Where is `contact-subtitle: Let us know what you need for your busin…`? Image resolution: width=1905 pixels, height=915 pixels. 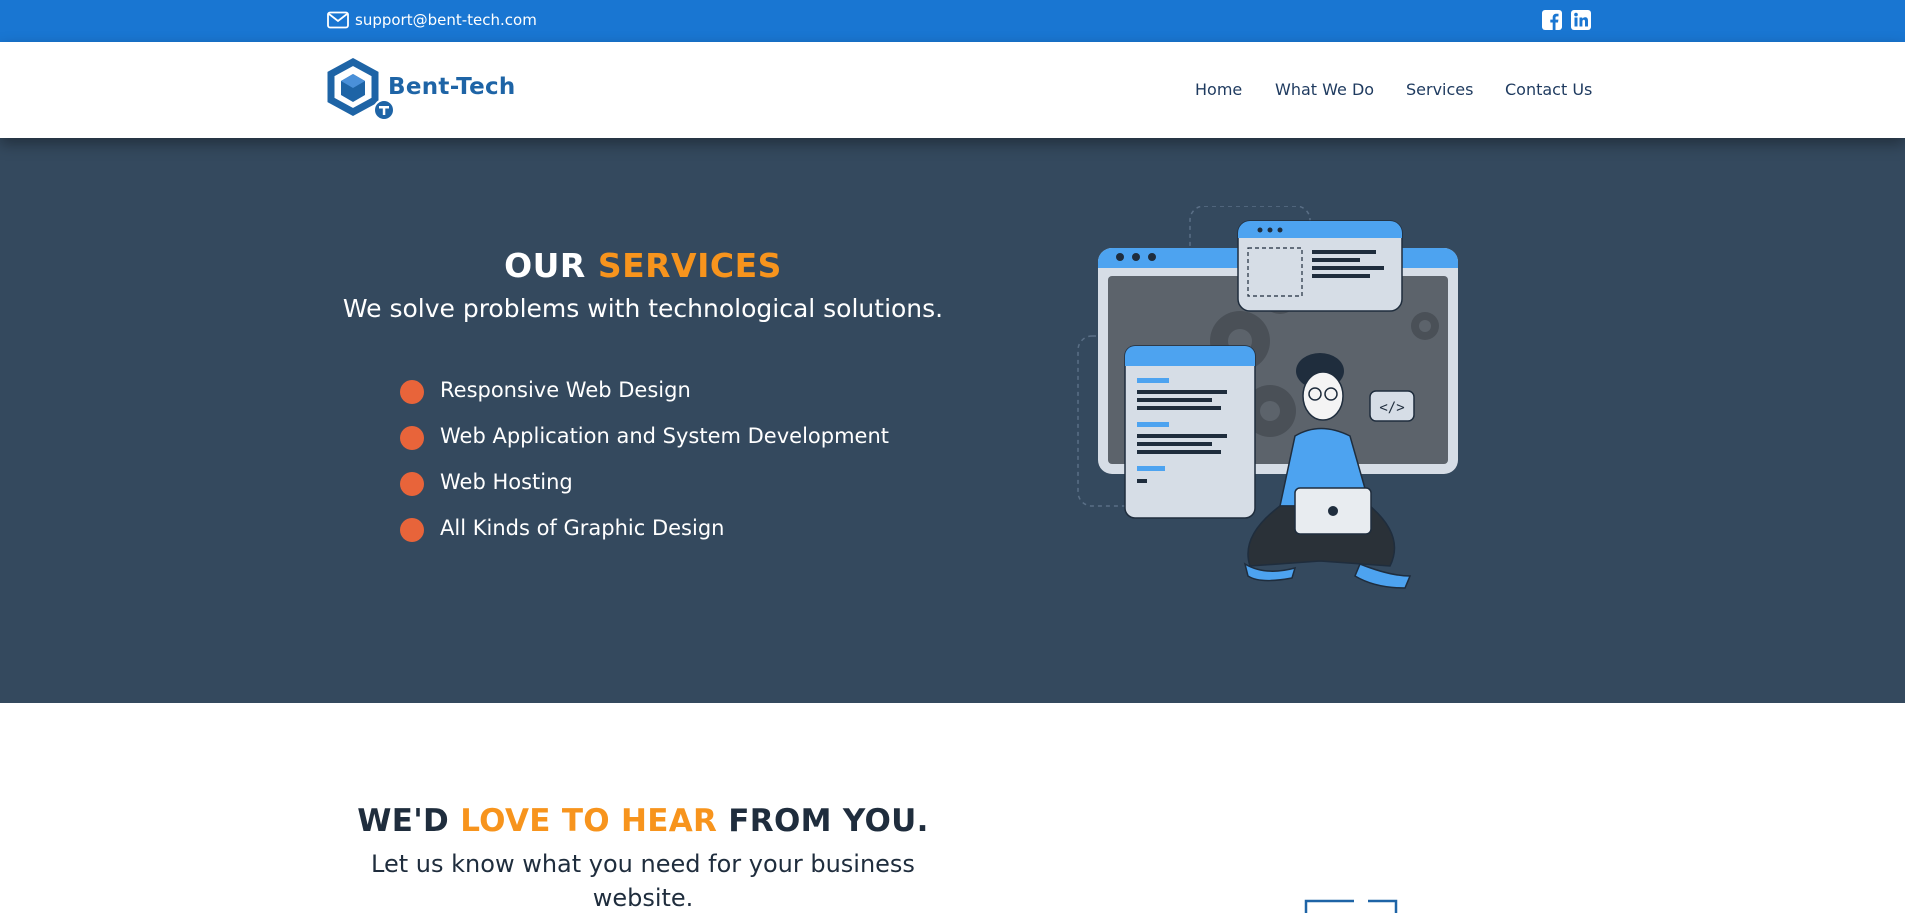 contact-subtitle: Let us know what you need for your busin… is located at coordinates (643, 881).